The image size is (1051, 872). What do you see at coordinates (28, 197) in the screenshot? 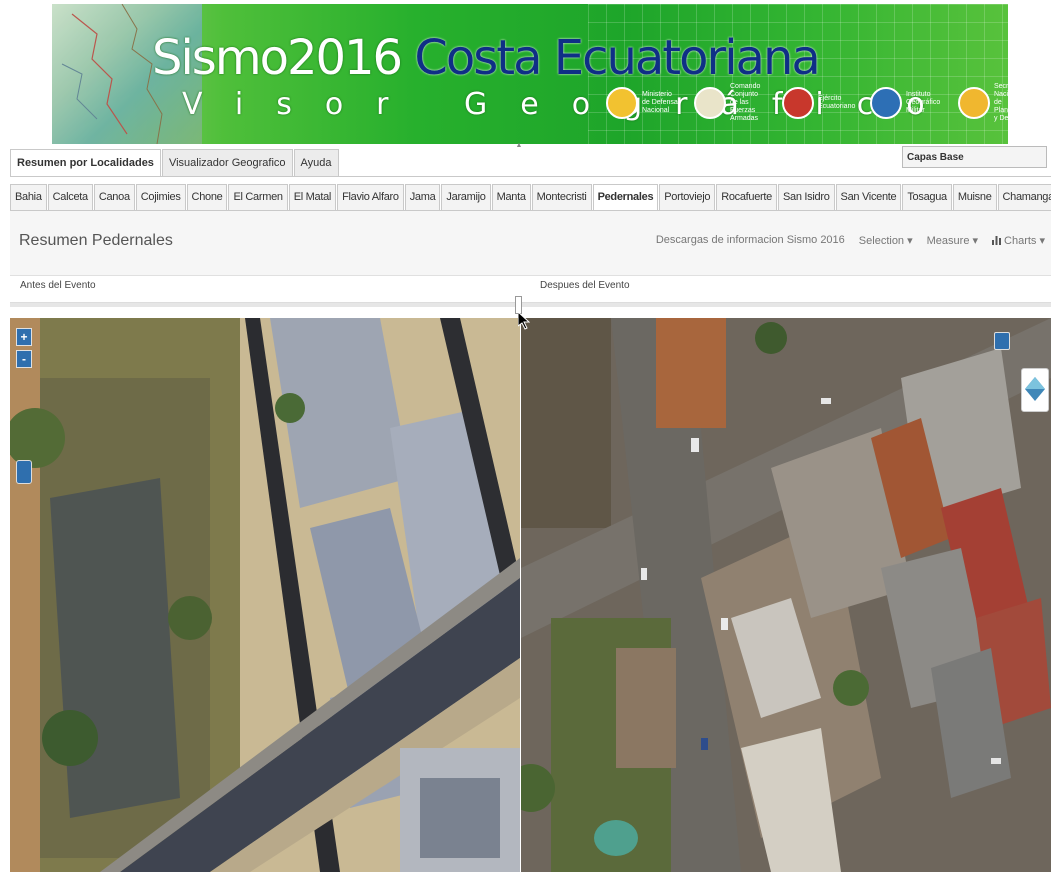
I see `tab-bahia: Bahia` at bounding box center [28, 197].